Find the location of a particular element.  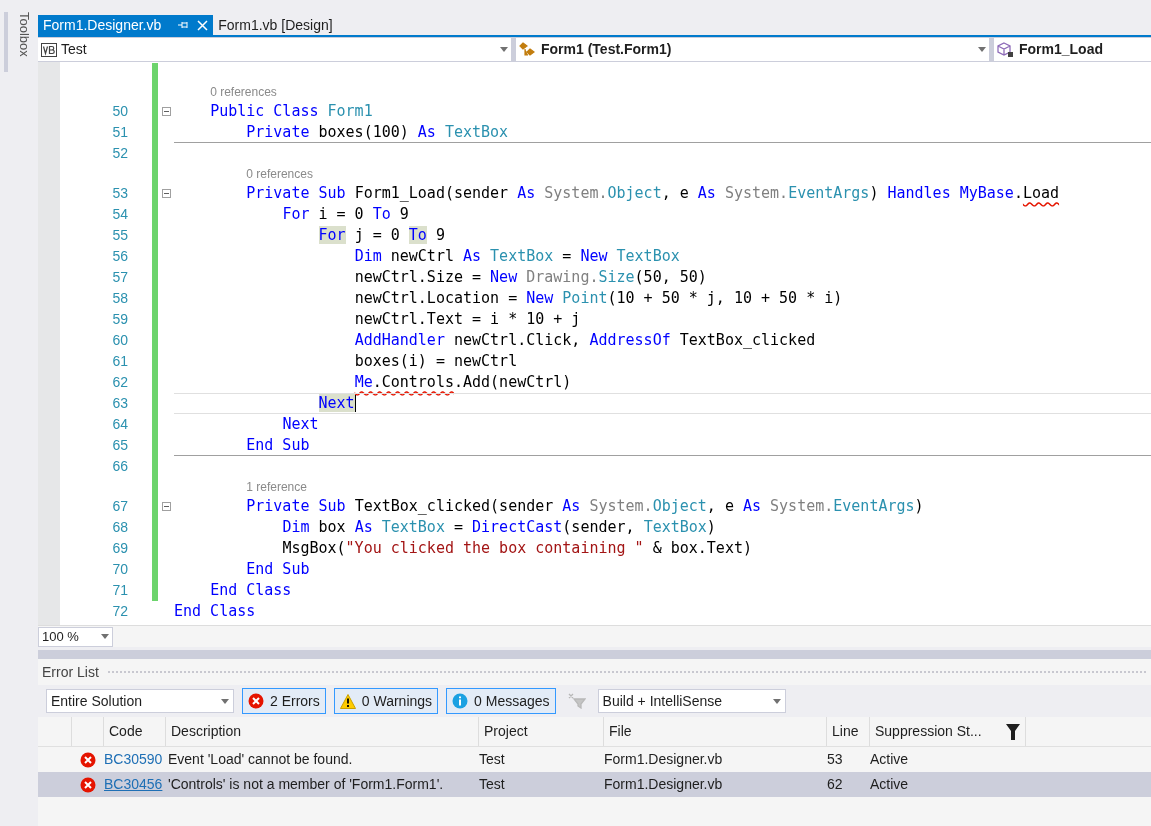

code-line: Private Sub Form1_Load(sender As System.Object, e As System.EventArgs) Handles MyBase.Load is located at coordinates (652, 194).